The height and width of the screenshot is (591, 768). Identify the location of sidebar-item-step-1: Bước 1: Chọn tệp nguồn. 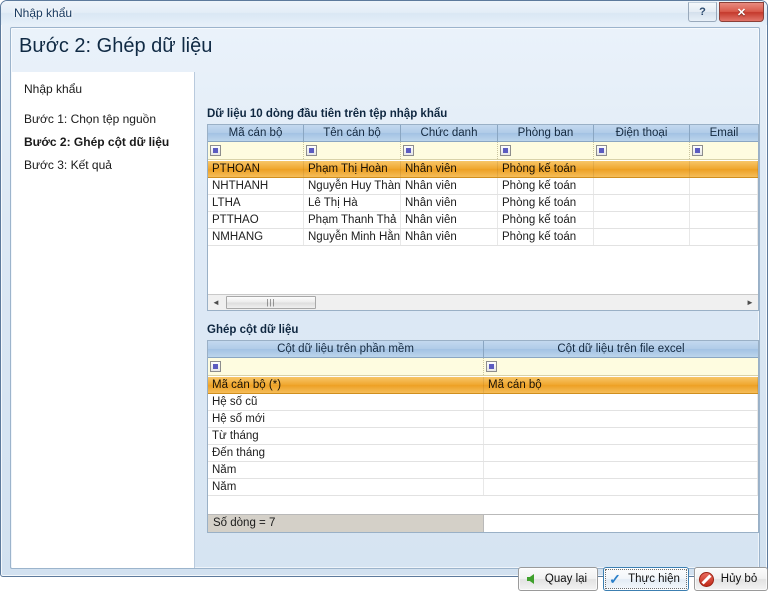
(90, 119).